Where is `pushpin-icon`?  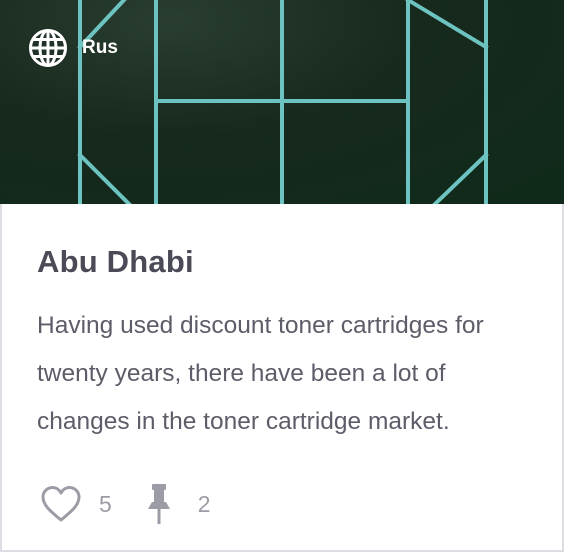 pushpin-icon is located at coordinates (159, 504).